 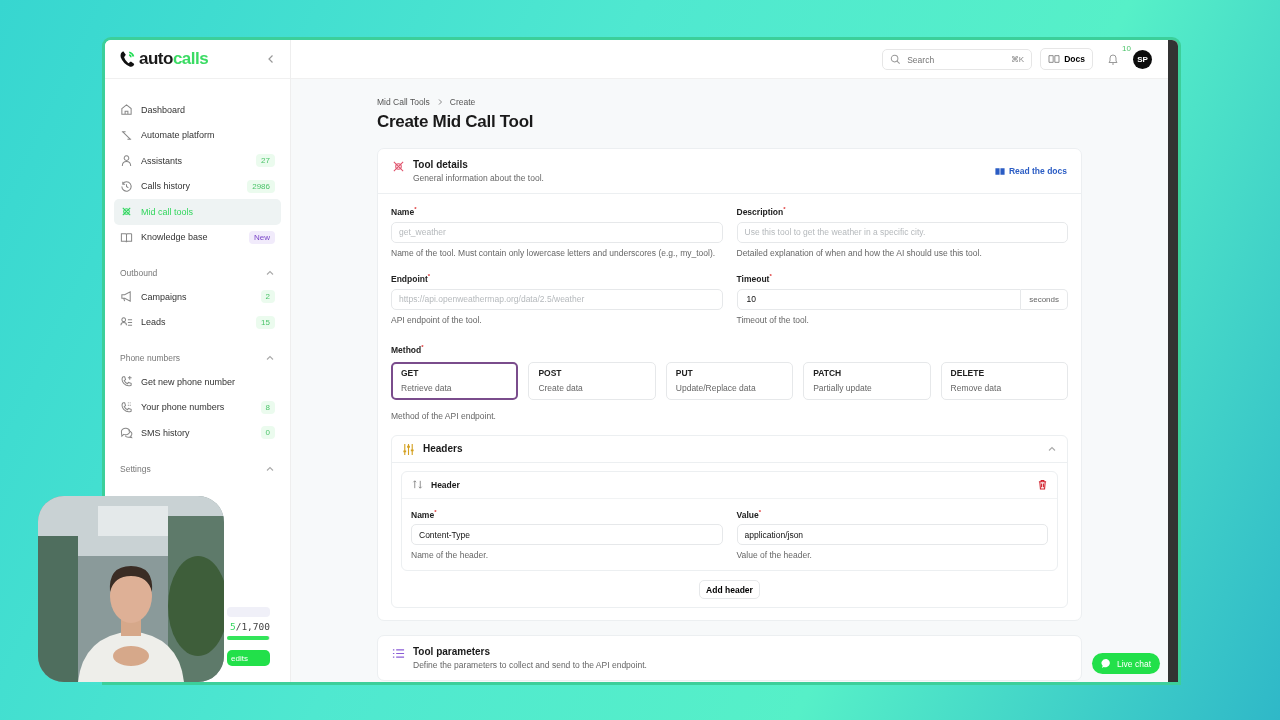 What do you see at coordinates (761, 211) in the screenshot?
I see `field-label: Description$^{*}$` at bounding box center [761, 211].